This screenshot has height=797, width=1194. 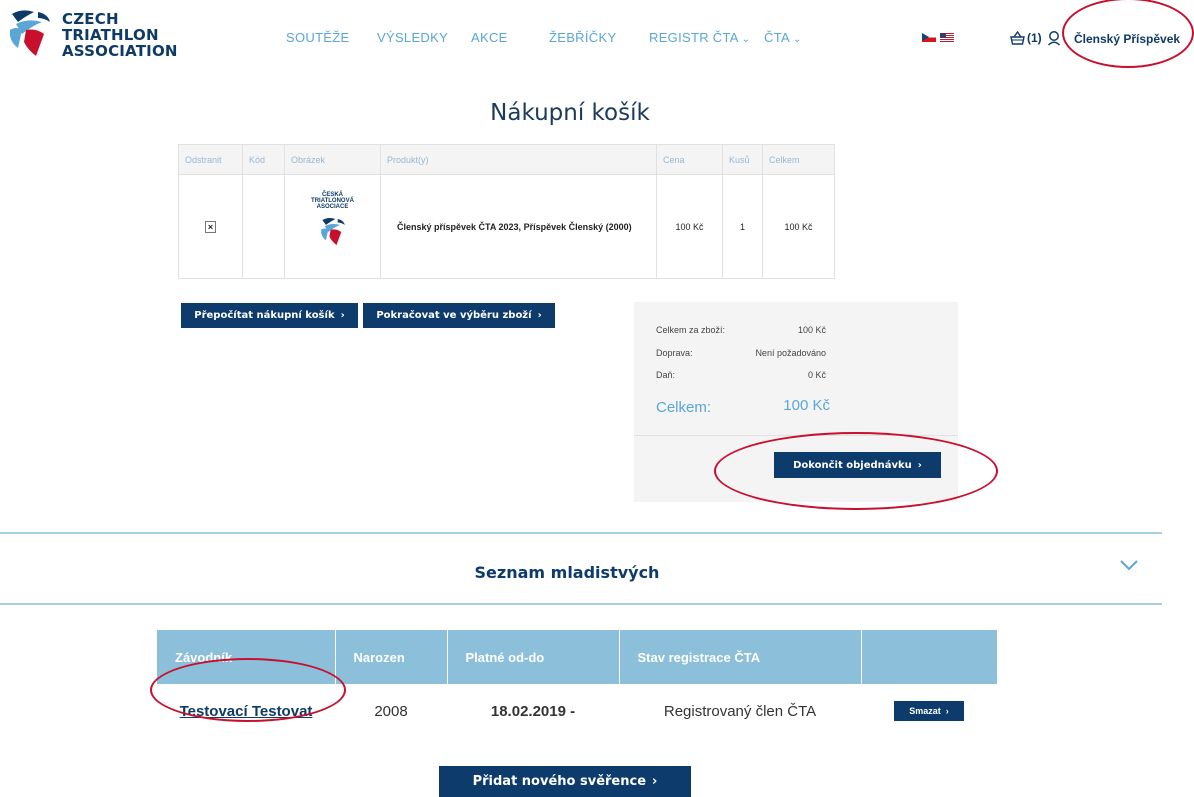 What do you see at coordinates (1055, 38) in the screenshot?
I see `user-icon` at bounding box center [1055, 38].